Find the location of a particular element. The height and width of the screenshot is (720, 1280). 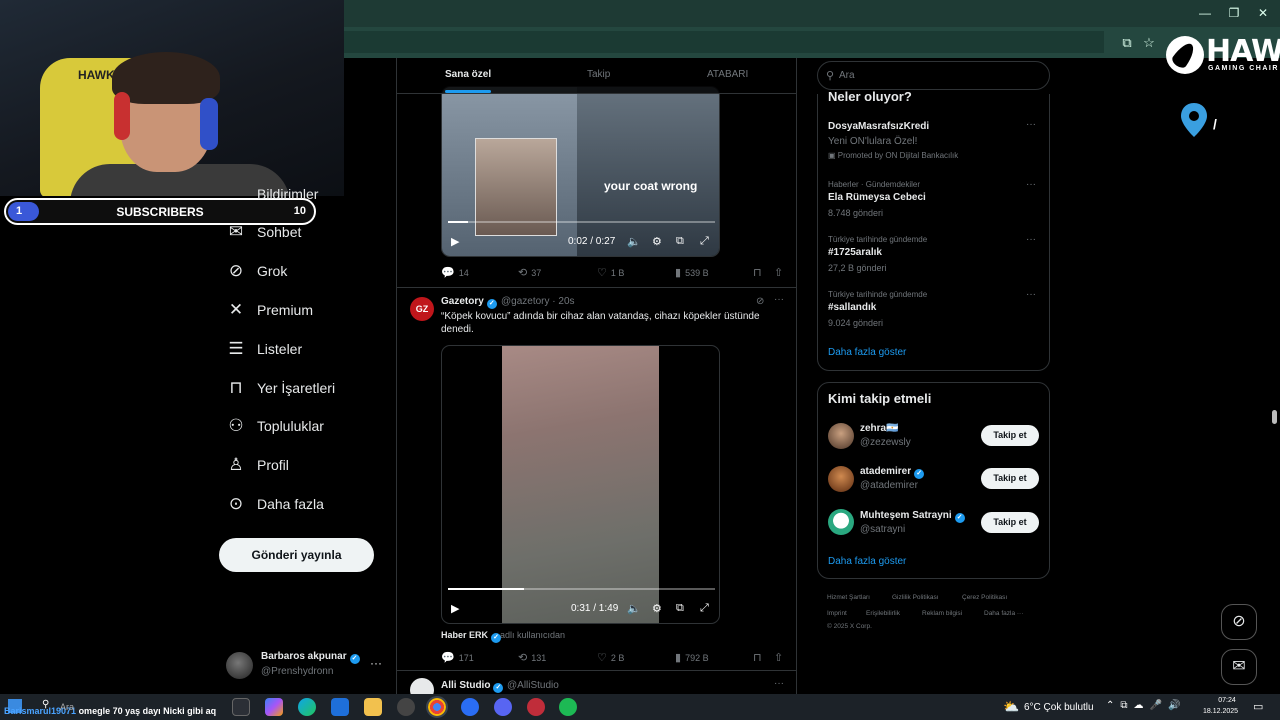

tweet-more-icon: ··· is located at coordinates (779, 299).